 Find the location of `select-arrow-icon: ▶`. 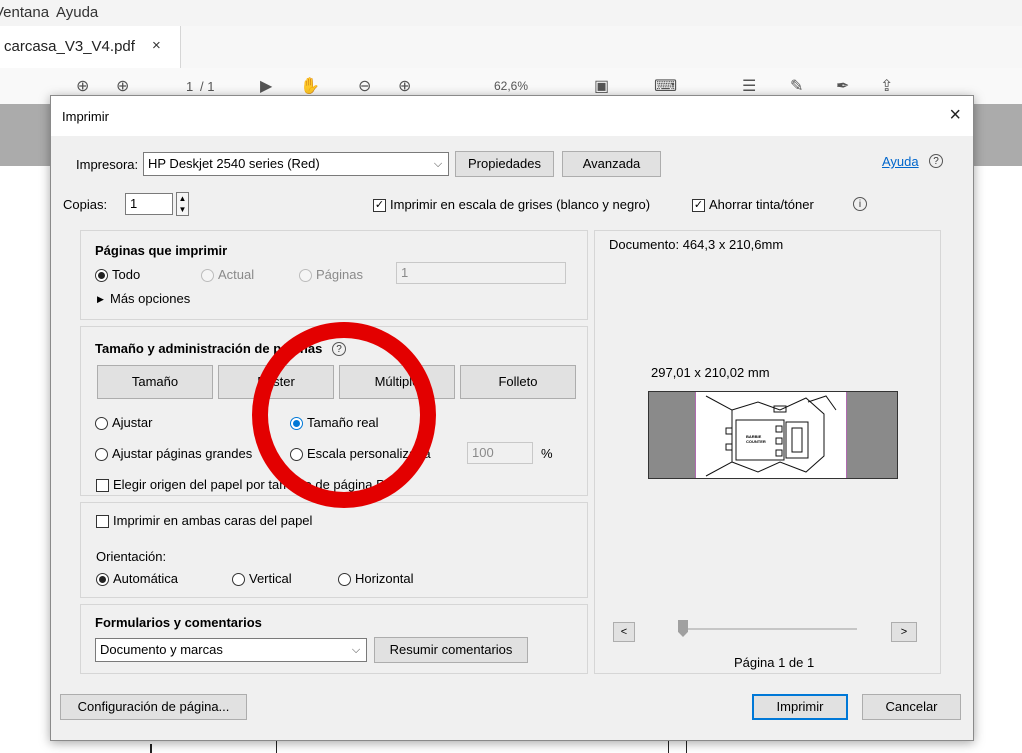

select-arrow-icon: ▶ is located at coordinates (266, 86).